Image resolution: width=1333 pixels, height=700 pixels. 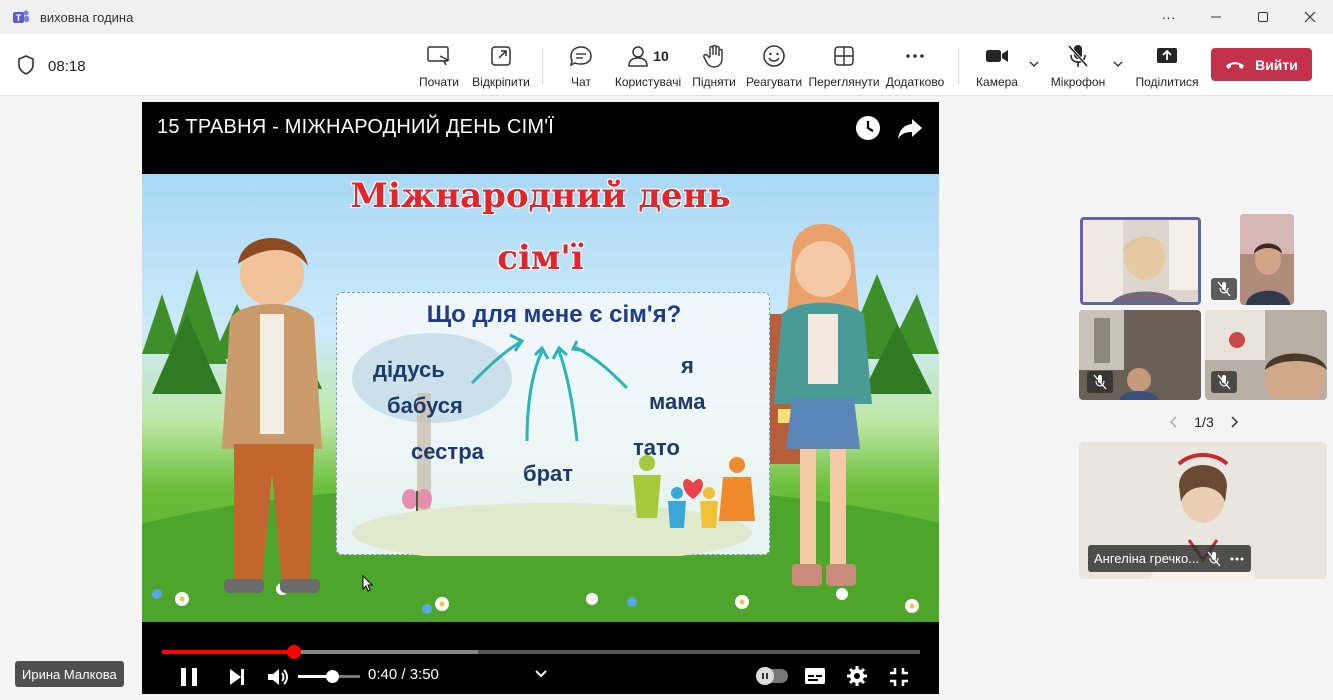 I want to click on smiley-icon, so click(x=774, y=56).